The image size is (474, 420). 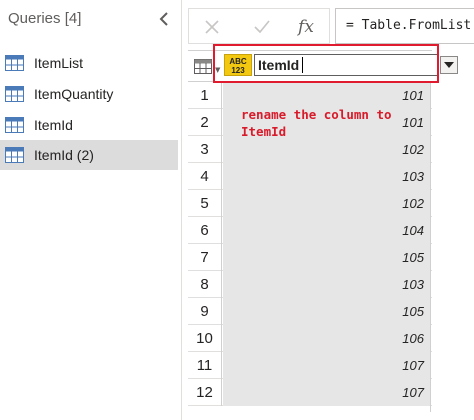 I want to click on close-icon, so click(x=212, y=27).